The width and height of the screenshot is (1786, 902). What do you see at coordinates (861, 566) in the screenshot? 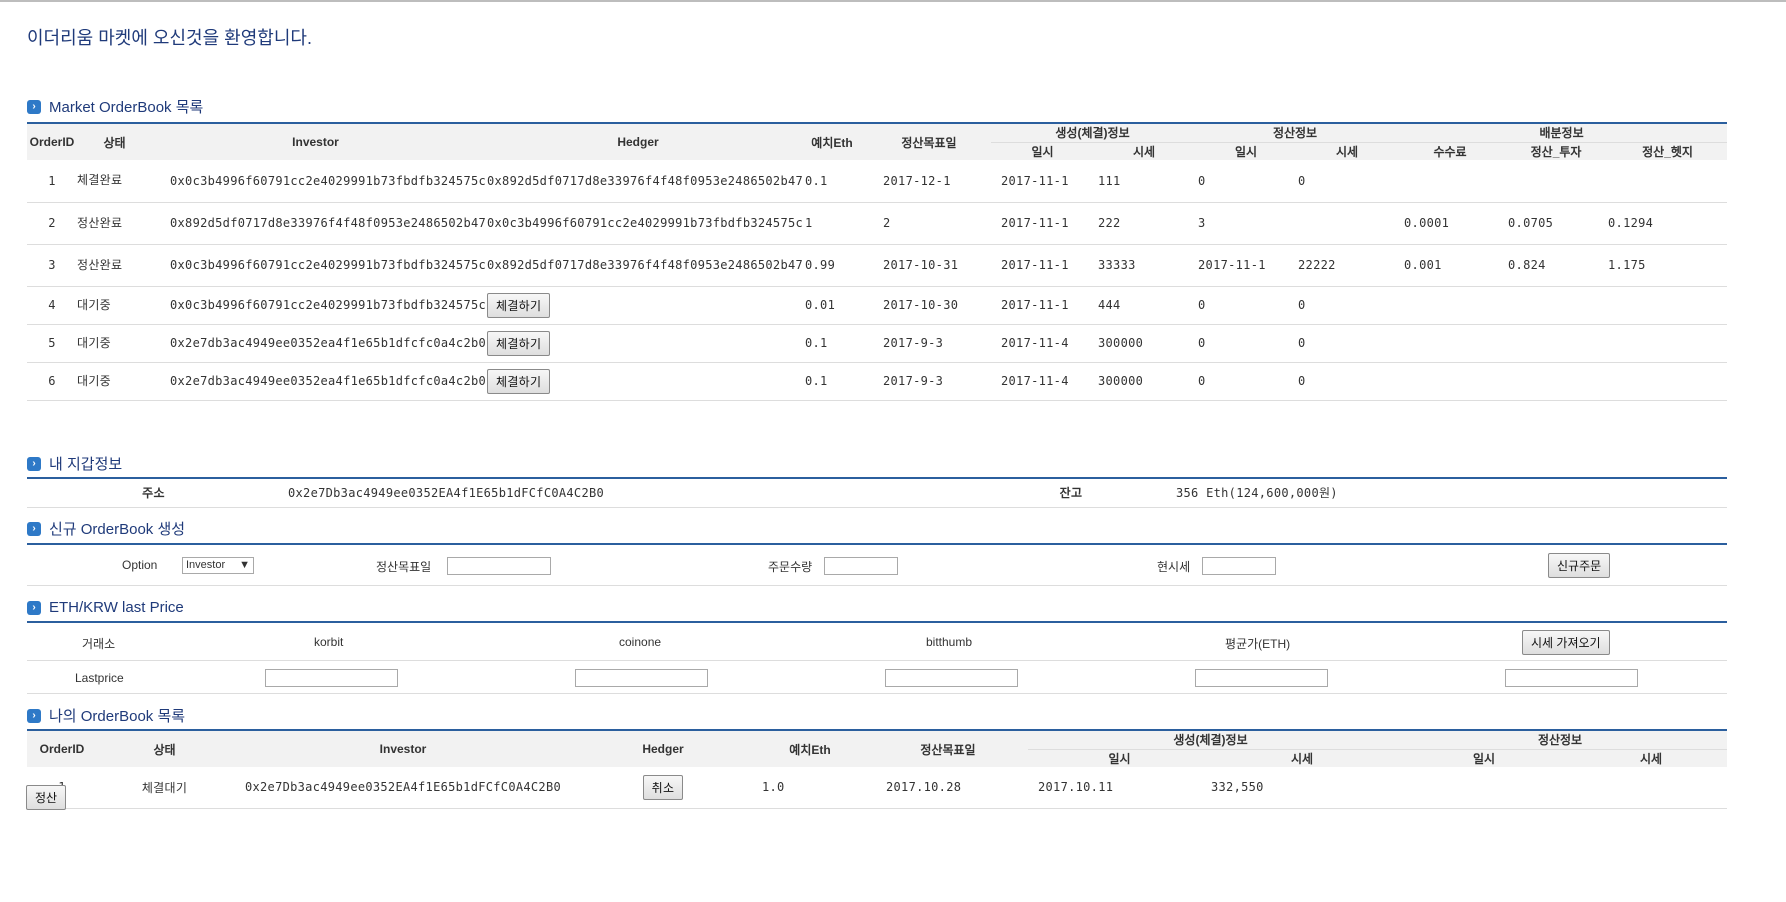
I see `quantity-input` at bounding box center [861, 566].